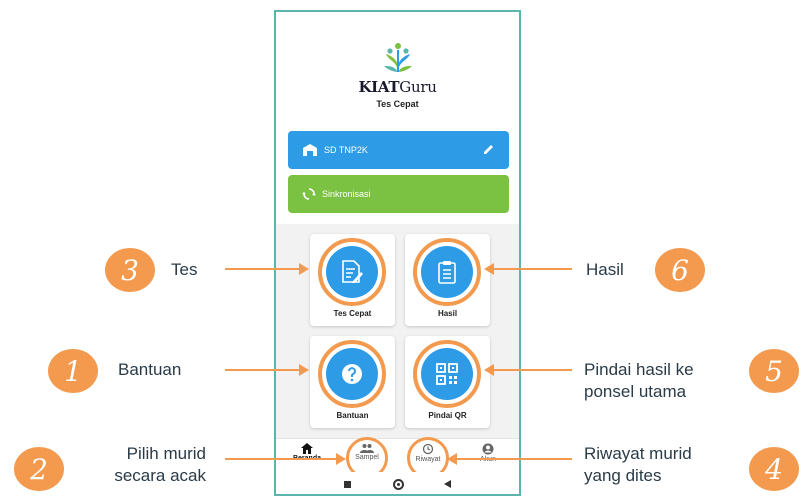 This screenshot has width=803, height=501. I want to click on brand-name: KIATGuru, so click(397, 87).